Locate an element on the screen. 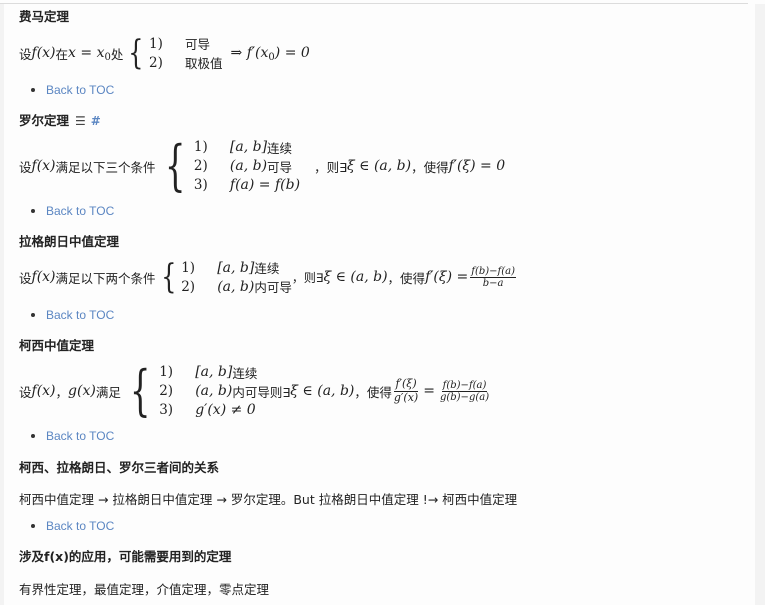 The width and height of the screenshot is (765, 605). cases: 1) [a, b] 连续 2) (a, b) 内可导 is located at coordinates (236, 277).